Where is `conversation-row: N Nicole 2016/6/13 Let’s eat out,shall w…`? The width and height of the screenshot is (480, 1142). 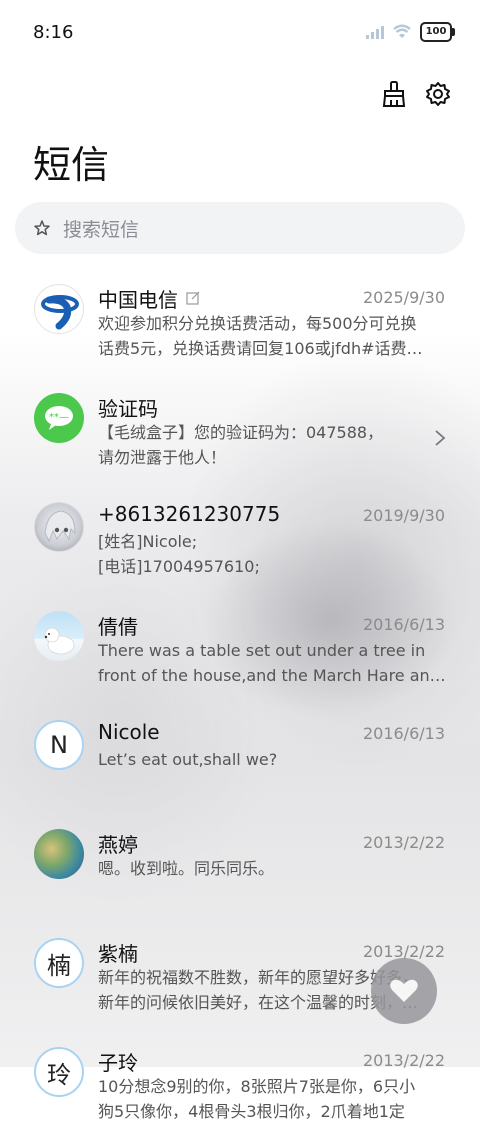 conversation-row: N Nicole 2016/6/13 Let’s eat out,shall w… is located at coordinates (240, 760).